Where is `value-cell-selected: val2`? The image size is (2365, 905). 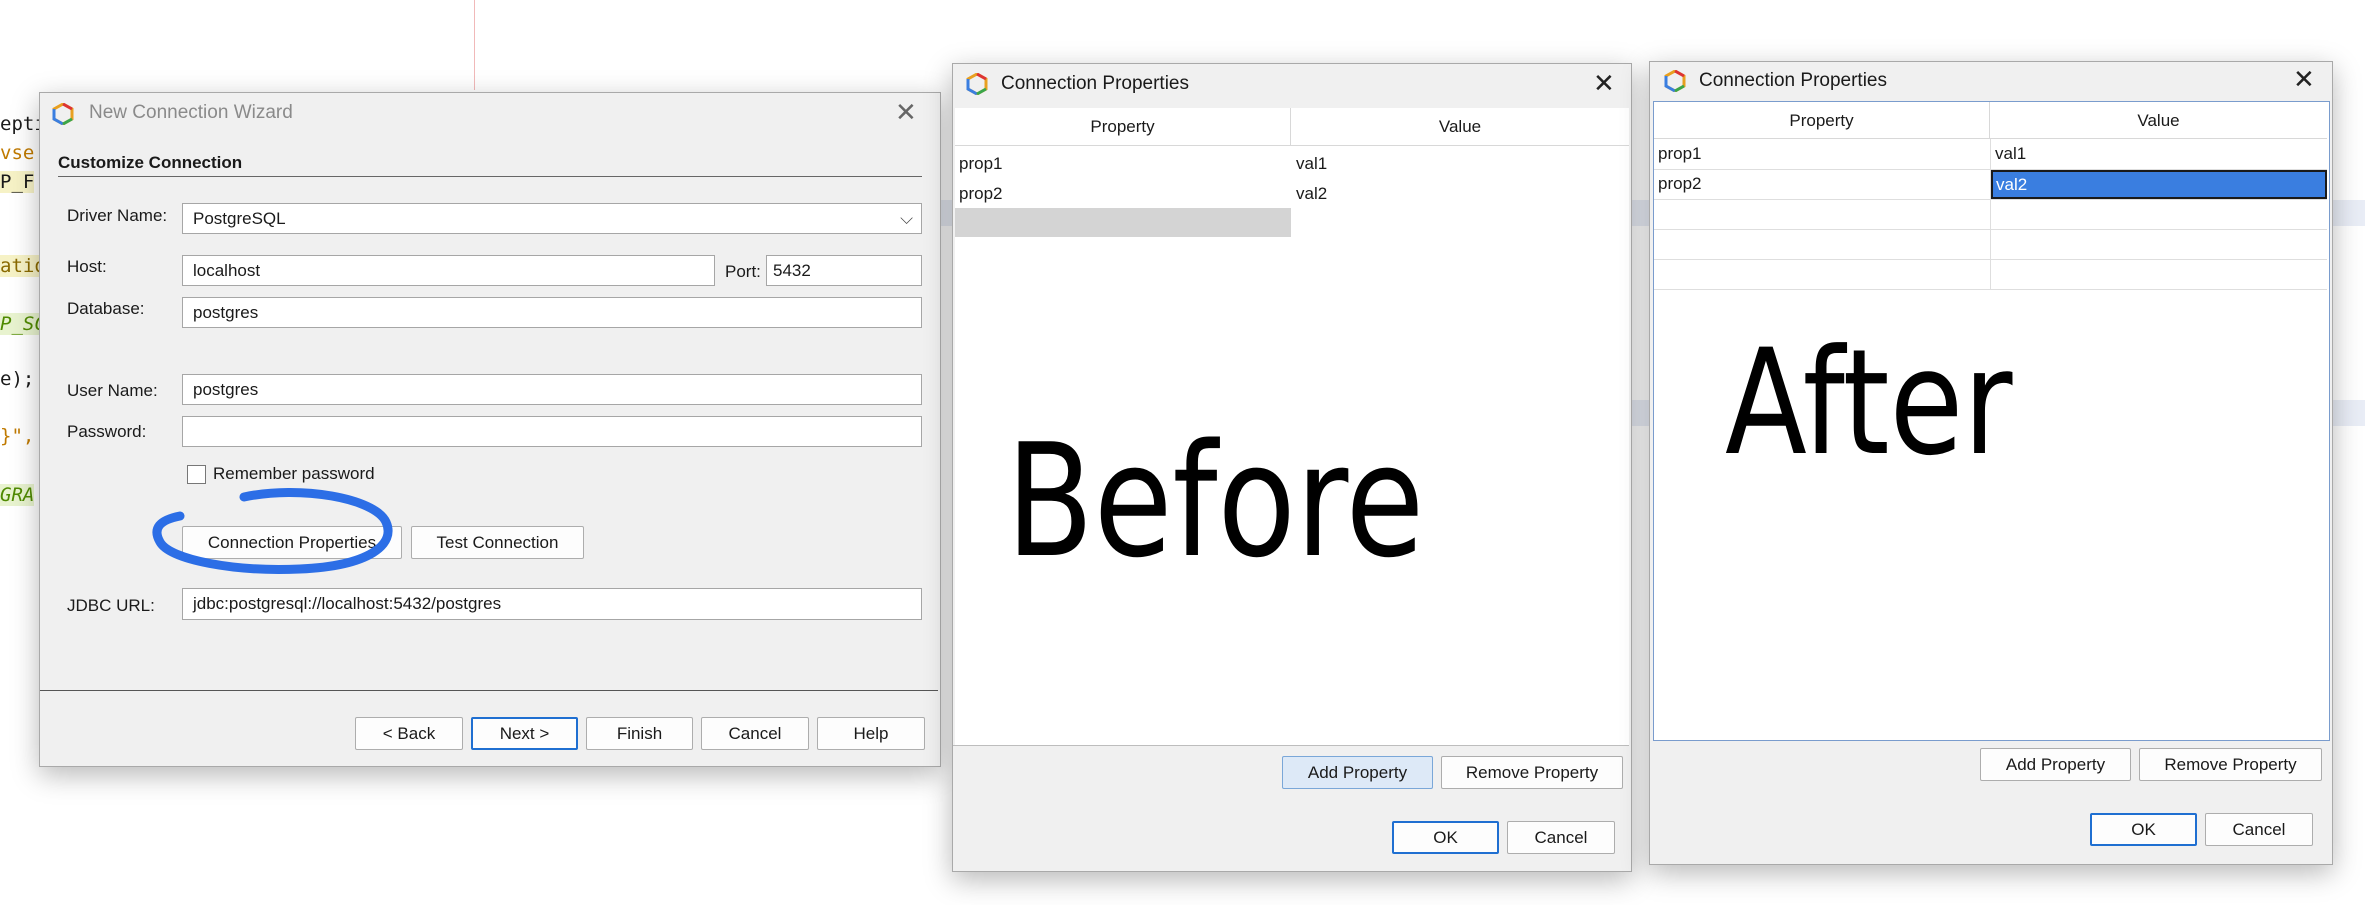
value-cell-selected: val2 is located at coordinates (2159, 184).